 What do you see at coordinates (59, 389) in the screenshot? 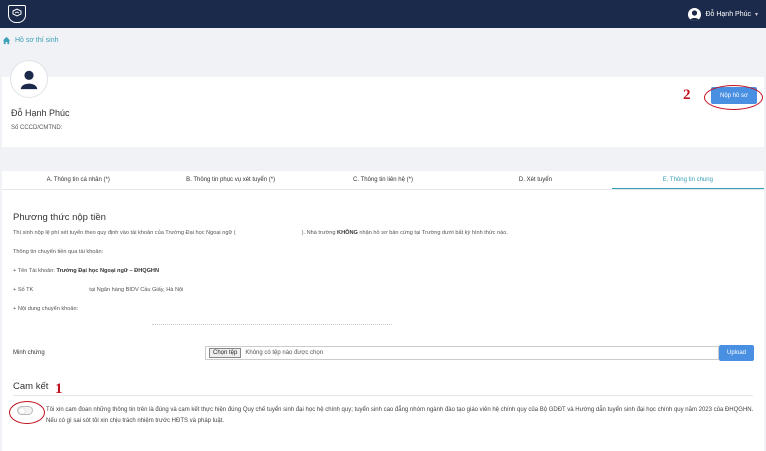
I see `annotation-number-1: 1` at bounding box center [59, 389].